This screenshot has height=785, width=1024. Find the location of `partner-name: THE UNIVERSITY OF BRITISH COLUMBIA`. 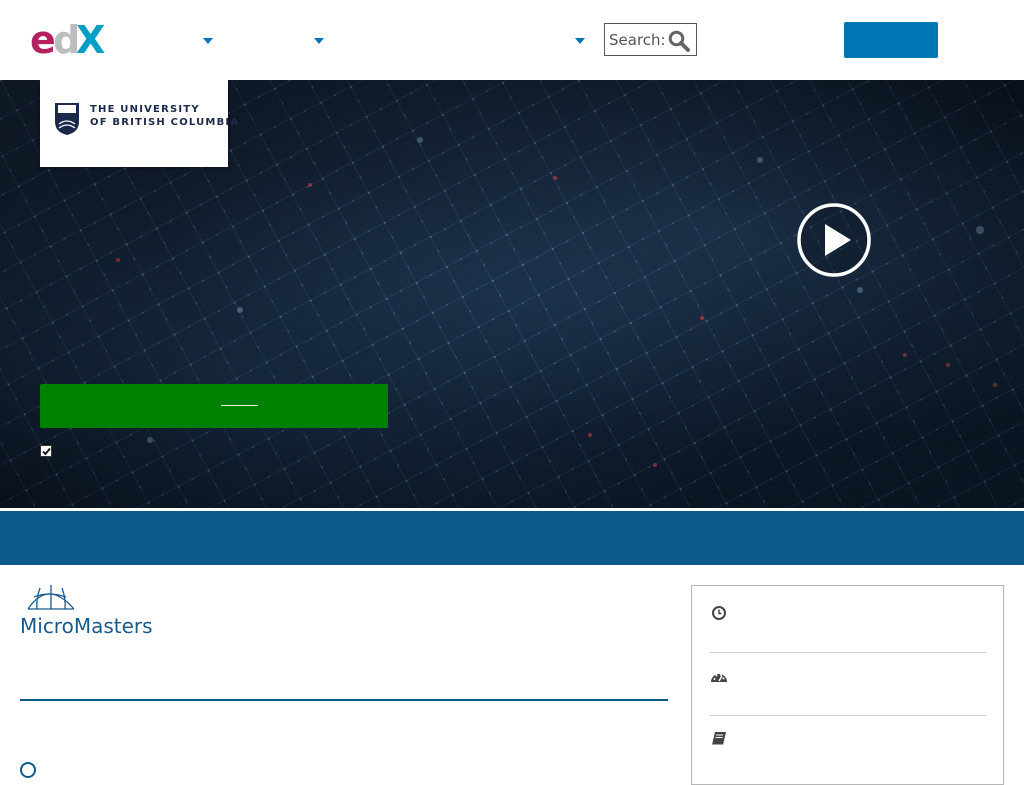

partner-name: THE UNIVERSITY OF BRITISH COLUMBIA is located at coordinates (165, 116).